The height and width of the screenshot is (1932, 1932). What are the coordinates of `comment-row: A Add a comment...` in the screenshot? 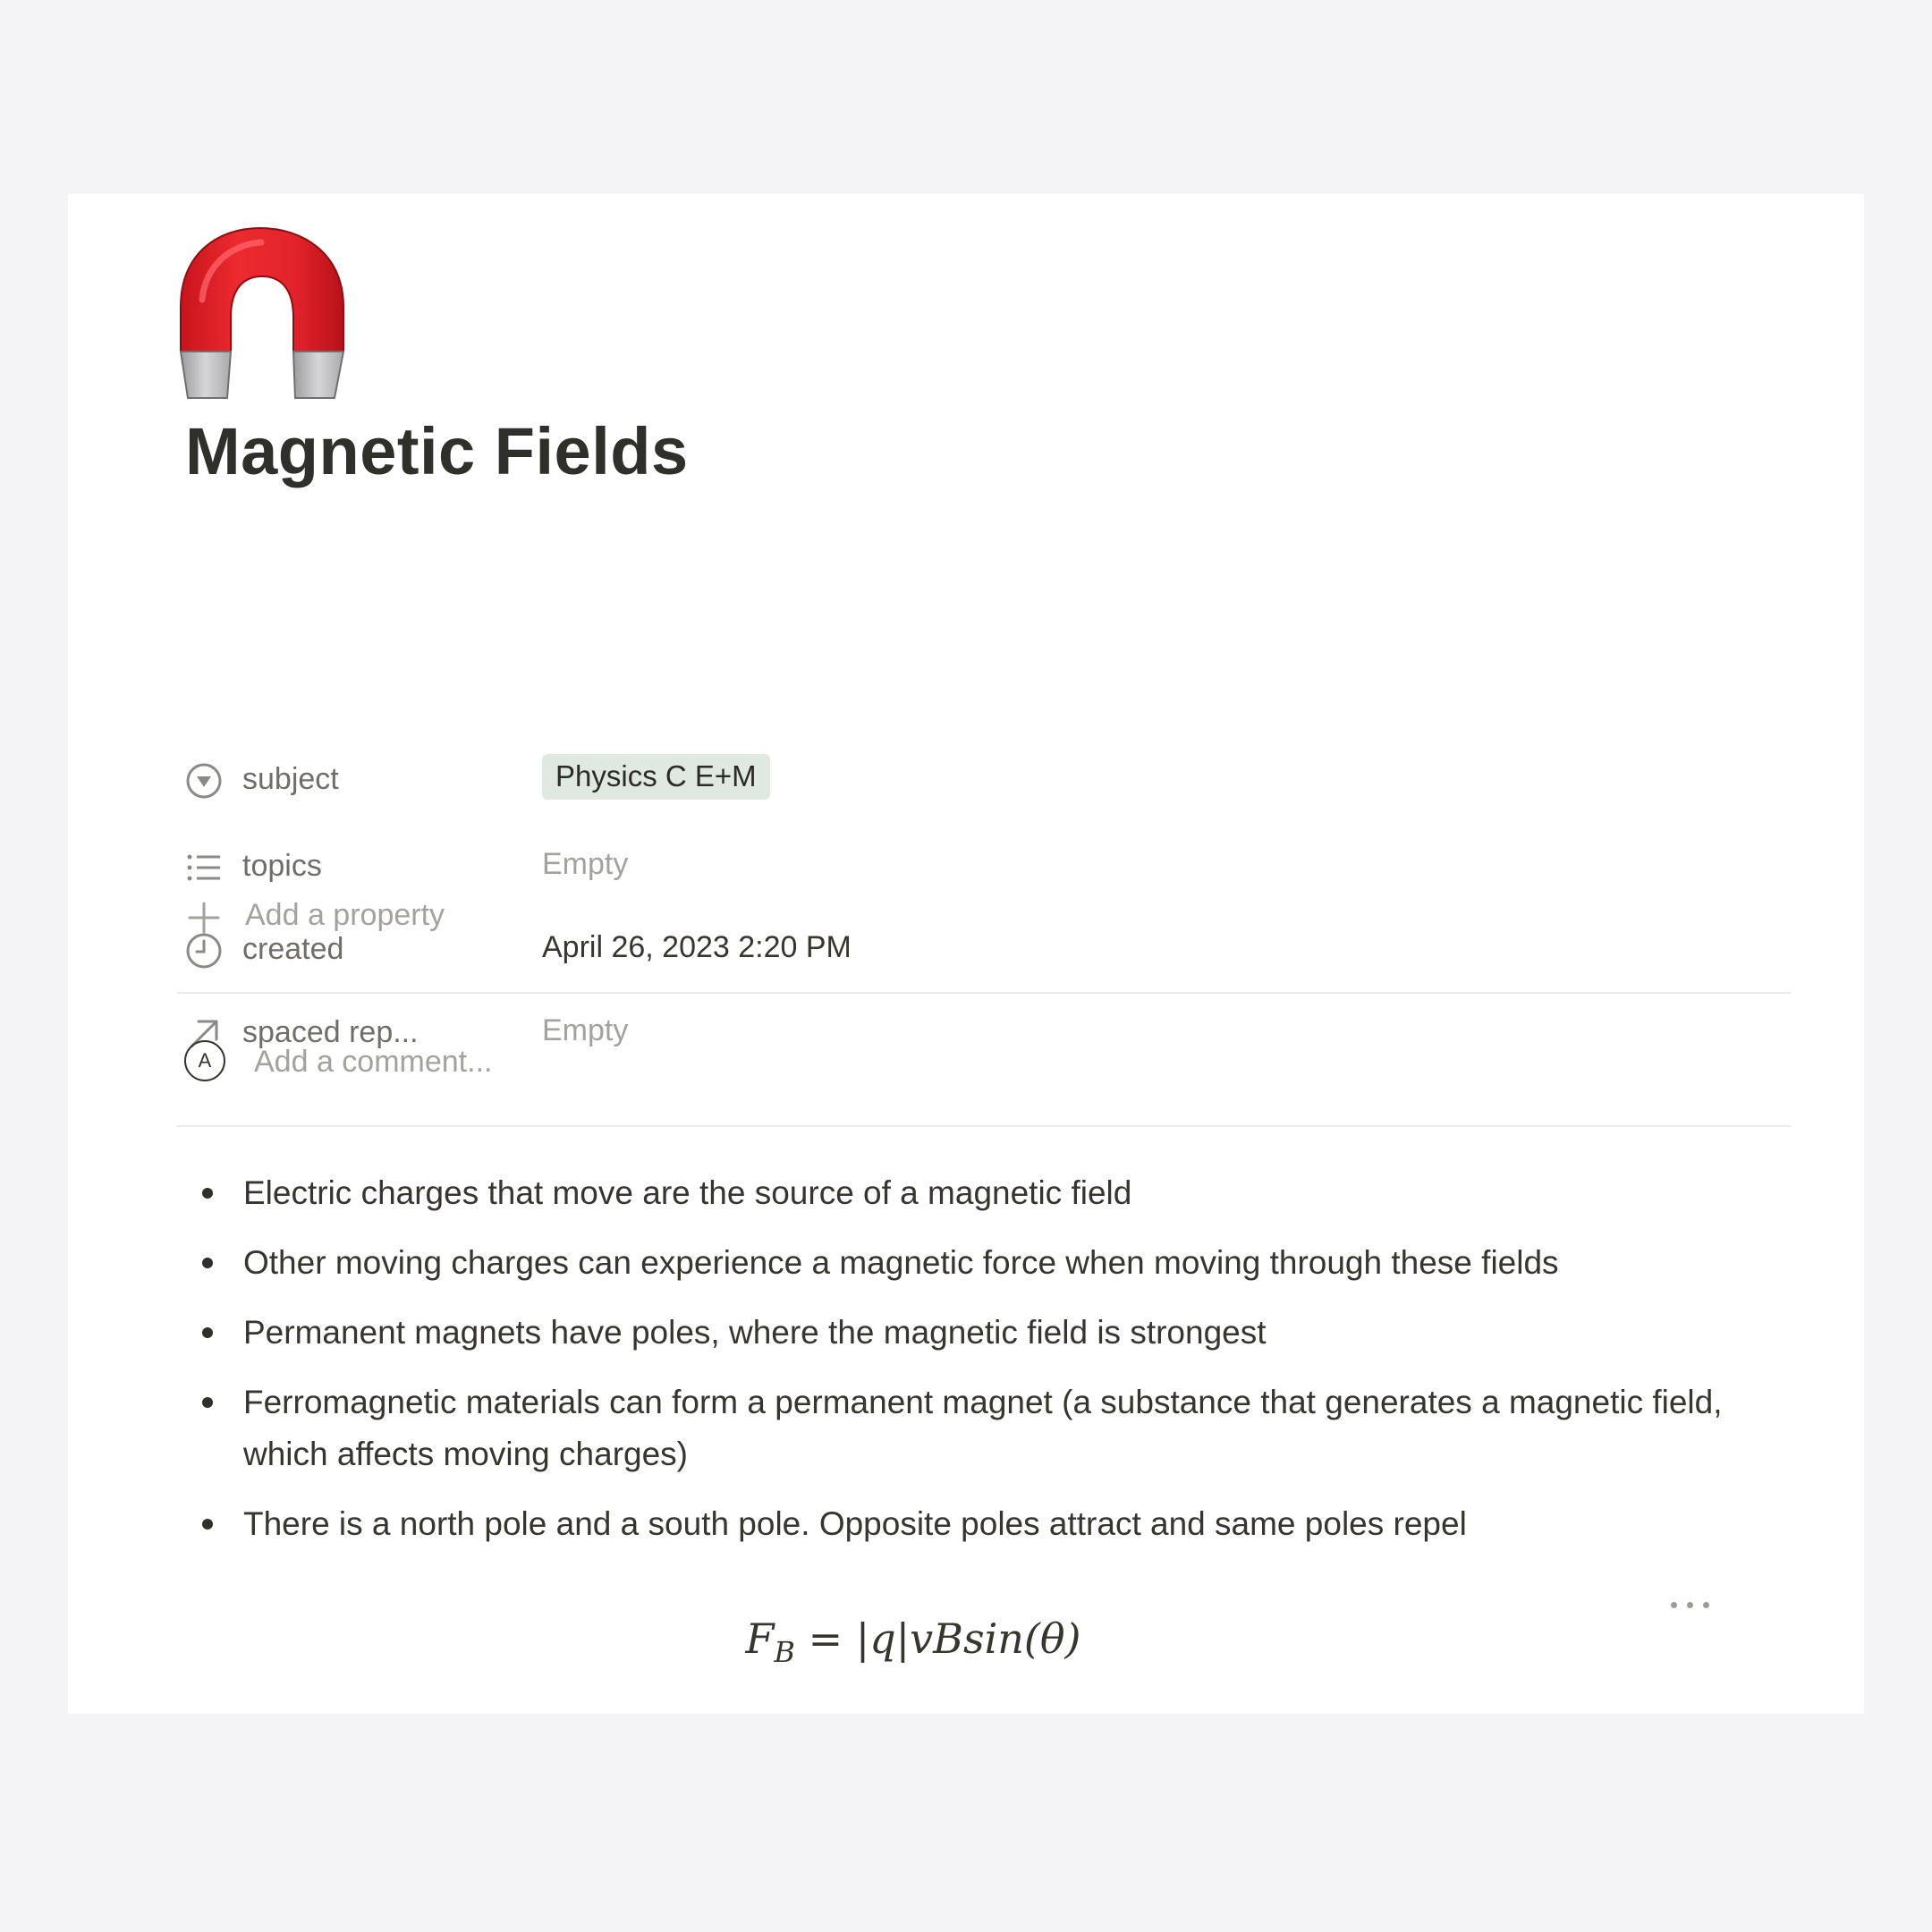 It's located at (542, 1064).